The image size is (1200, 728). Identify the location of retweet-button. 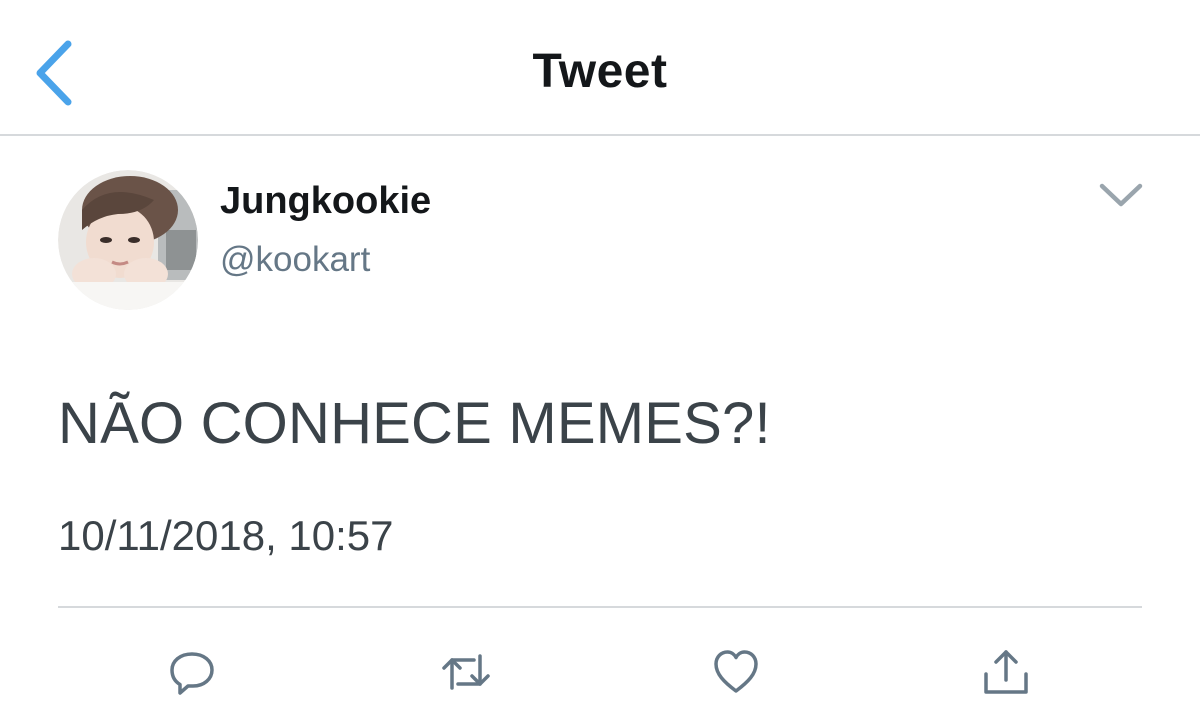
(466, 672).